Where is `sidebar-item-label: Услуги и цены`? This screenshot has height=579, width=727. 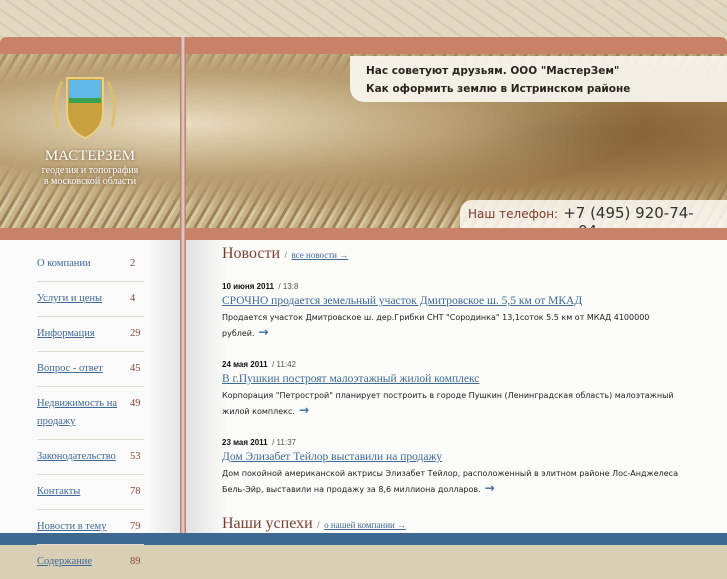 sidebar-item-label: Услуги и цены is located at coordinates (69, 299).